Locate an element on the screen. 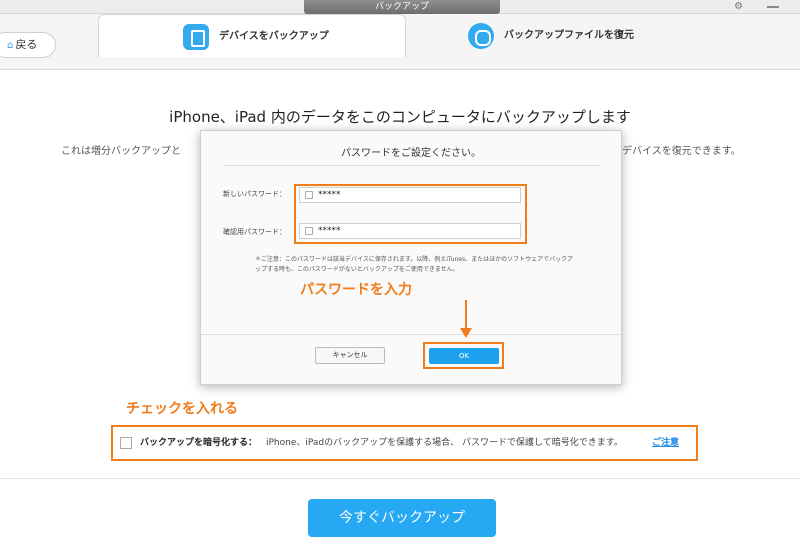  backup-now-button: 今すぐバックアップ is located at coordinates (402, 518).